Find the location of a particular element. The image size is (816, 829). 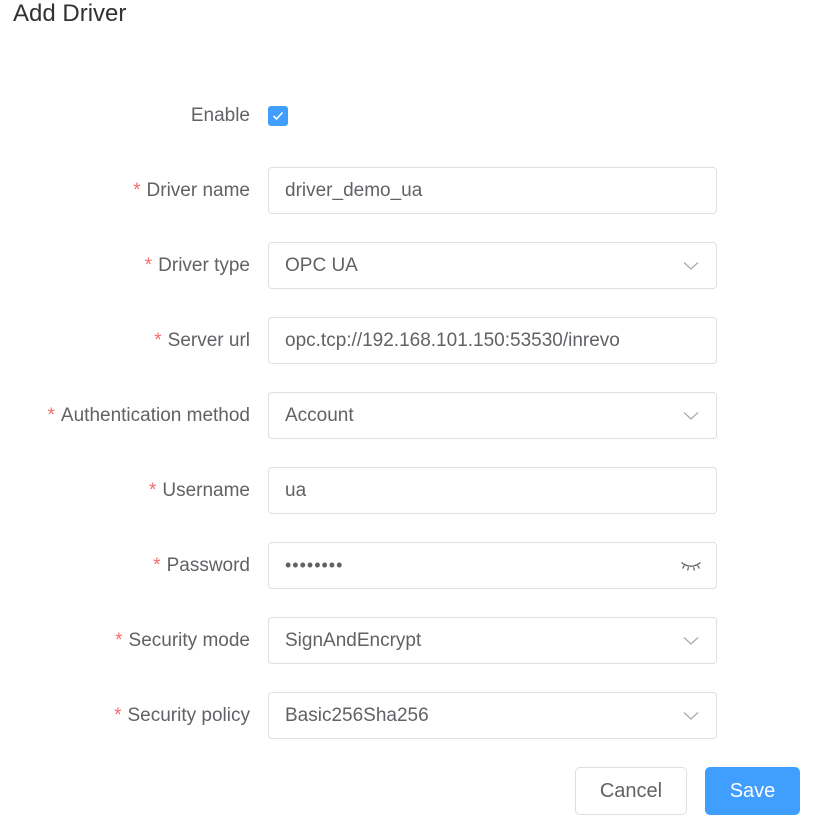

driver-name-input: driver_demo_ua is located at coordinates (492, 190).